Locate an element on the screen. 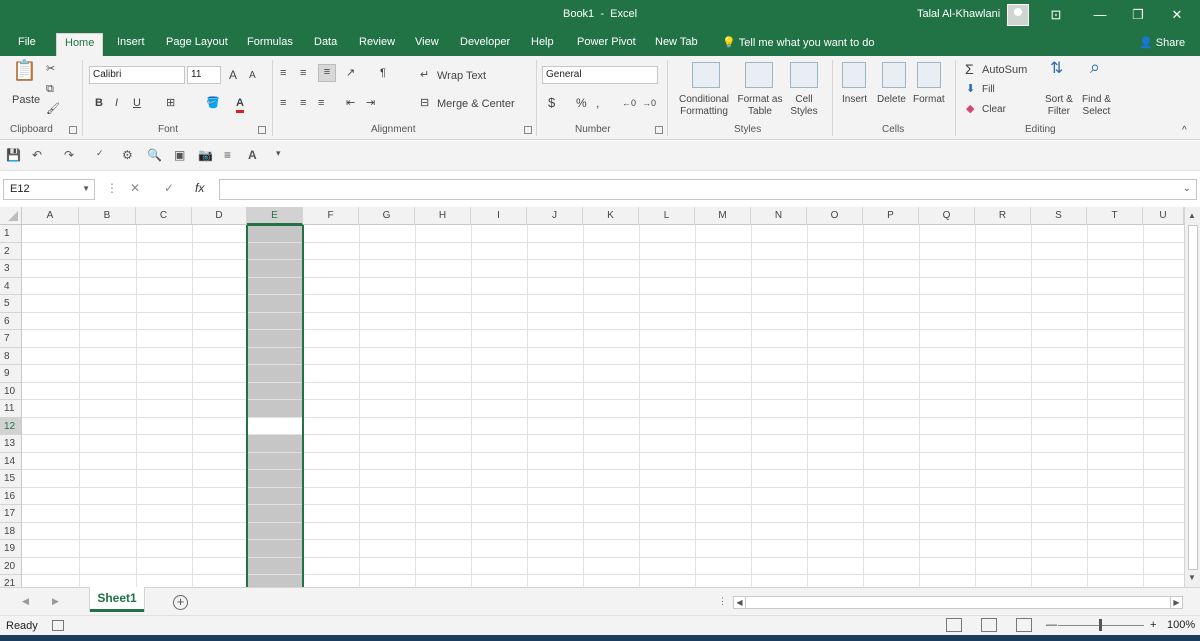  column-header-b: B is located at coordinates (107, 216).